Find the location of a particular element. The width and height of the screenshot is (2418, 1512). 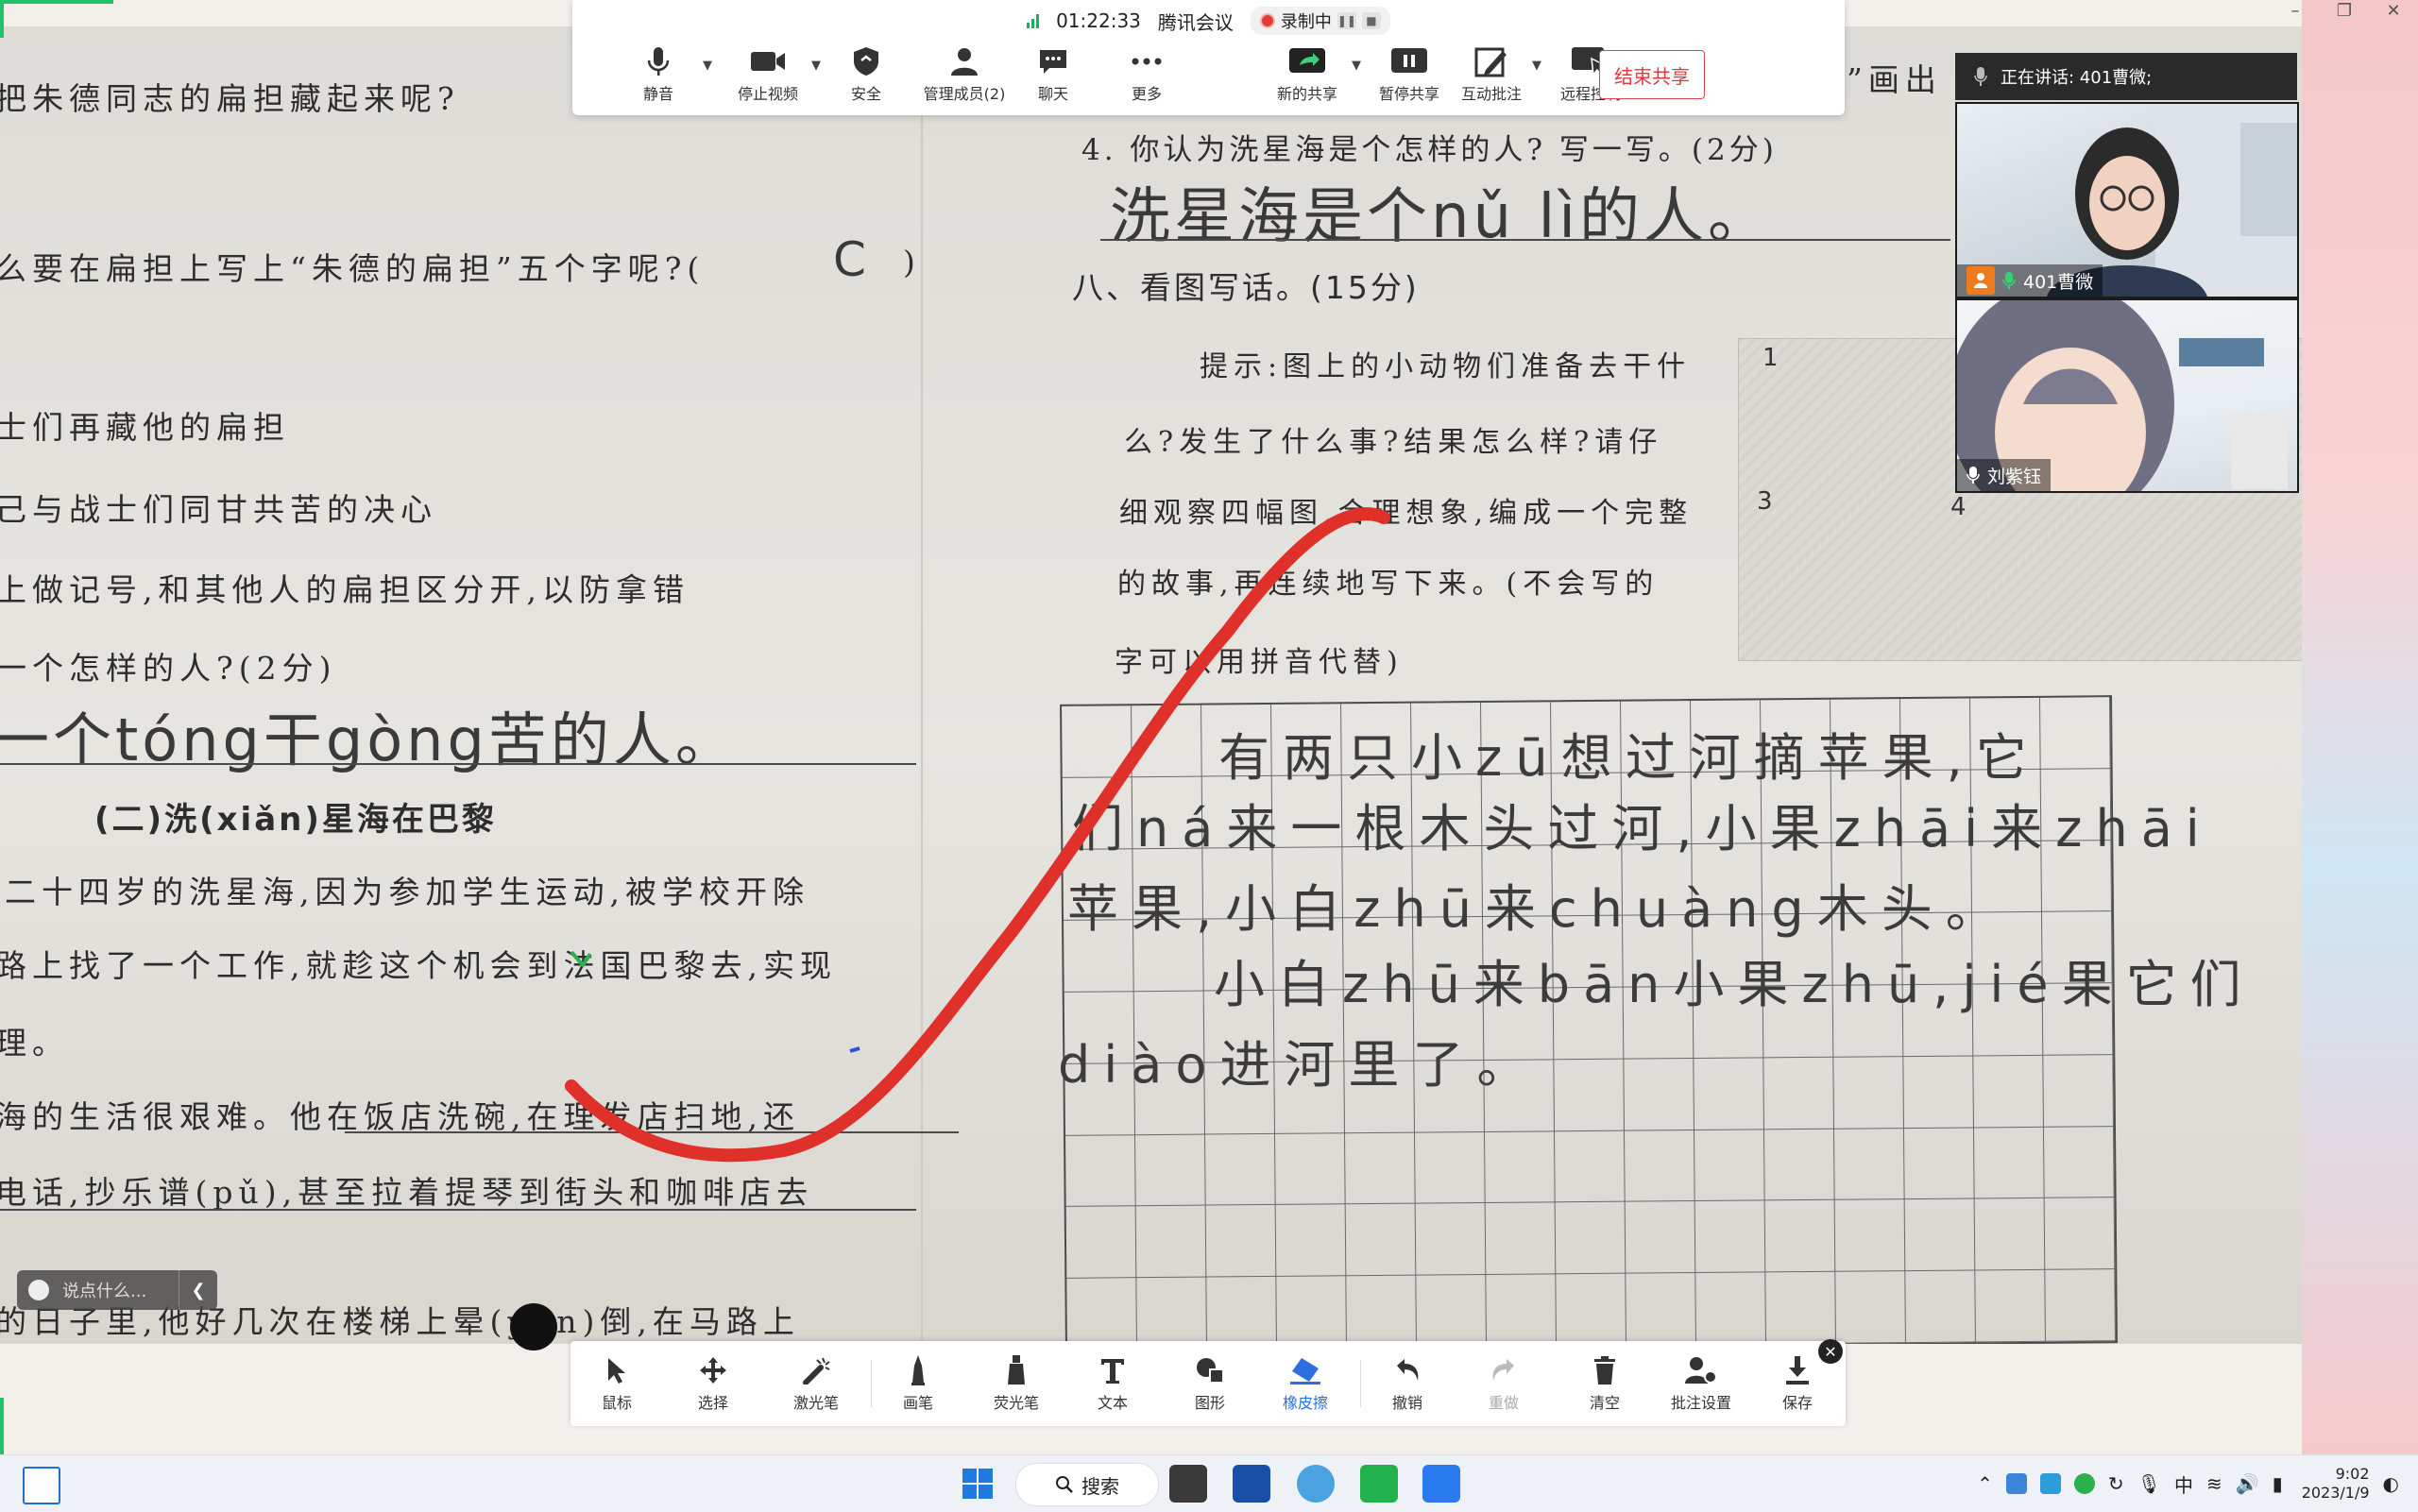

pause-recording-icon: ❚❚ is located at coordinates (1346, 20).